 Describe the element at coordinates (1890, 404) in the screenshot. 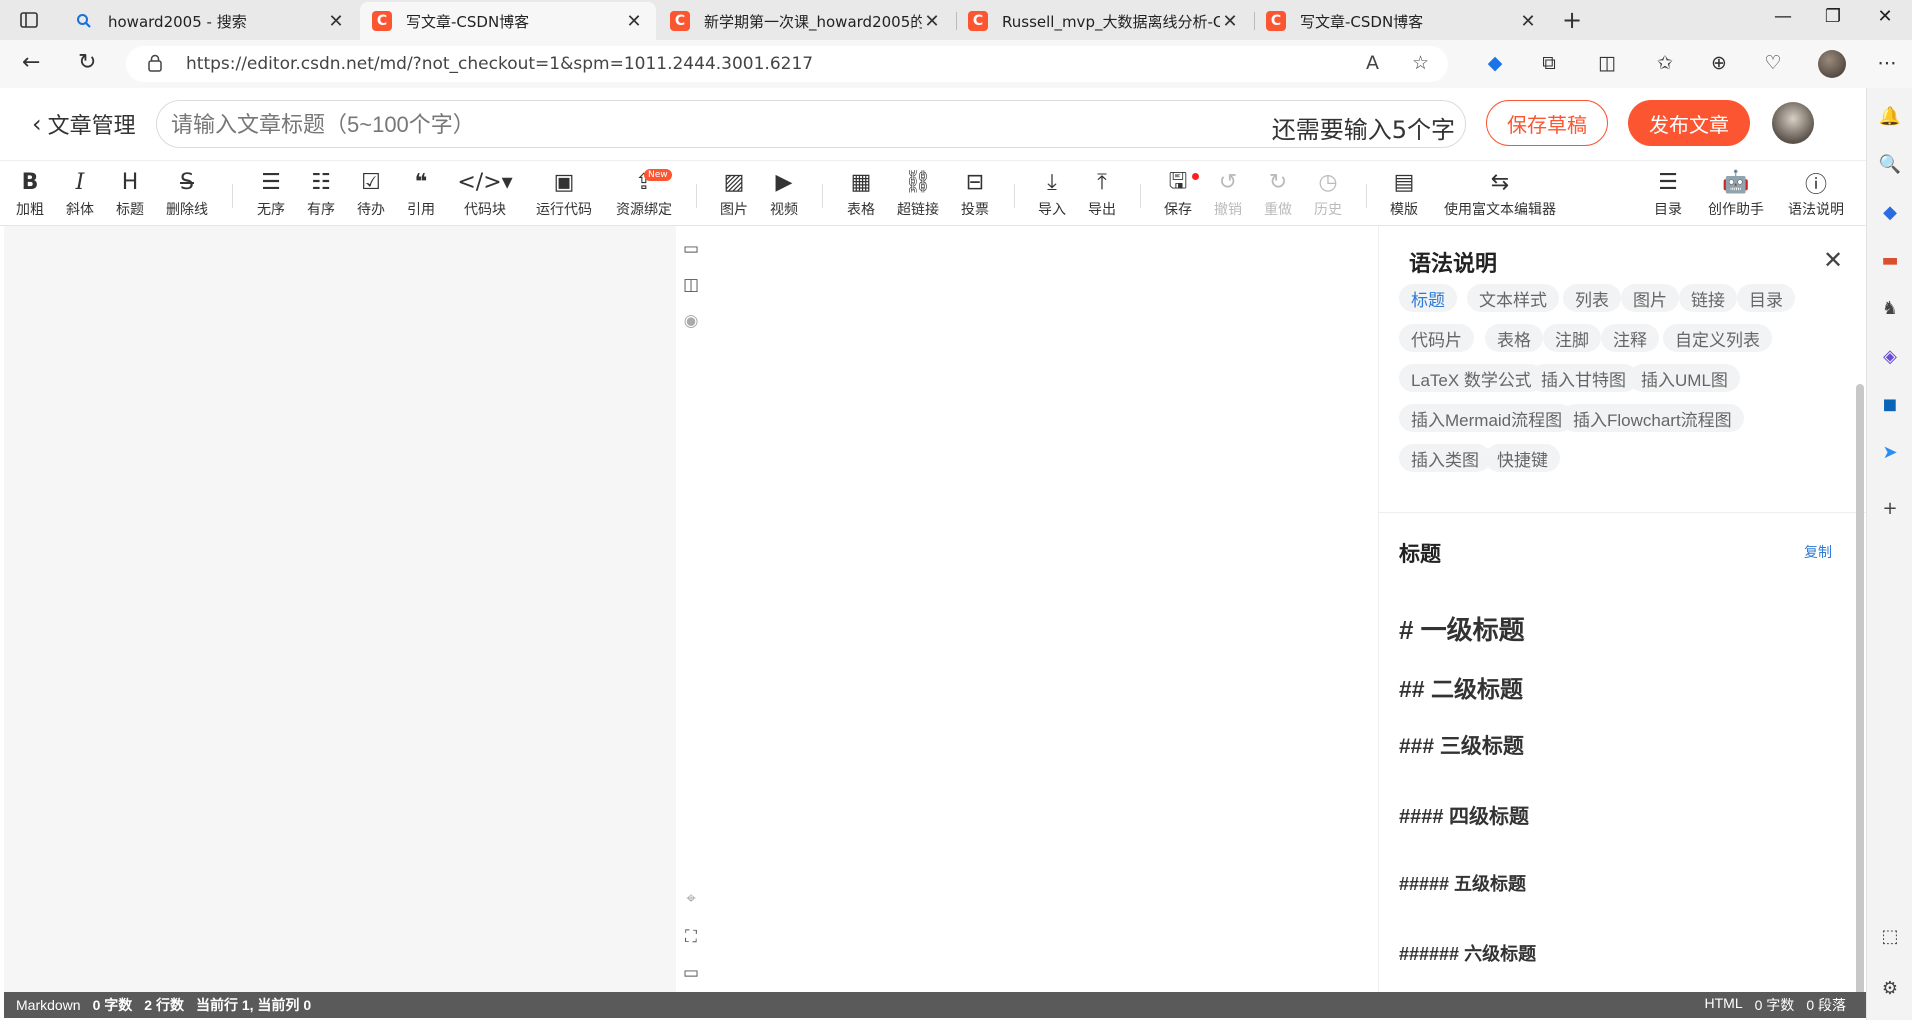

I see `outlook-icon: ◼` at that location.